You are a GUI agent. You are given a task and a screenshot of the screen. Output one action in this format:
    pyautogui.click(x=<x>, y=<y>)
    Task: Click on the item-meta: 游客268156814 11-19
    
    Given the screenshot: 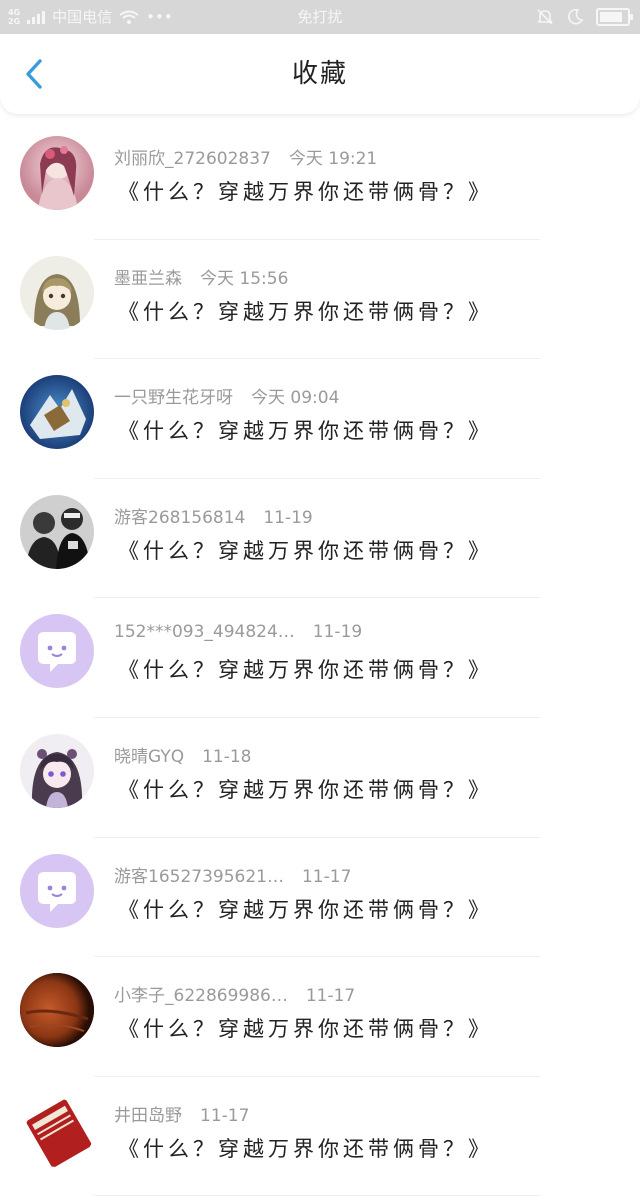 What is the action you would take?
    pyautogui.click(x=213, y=515)
    